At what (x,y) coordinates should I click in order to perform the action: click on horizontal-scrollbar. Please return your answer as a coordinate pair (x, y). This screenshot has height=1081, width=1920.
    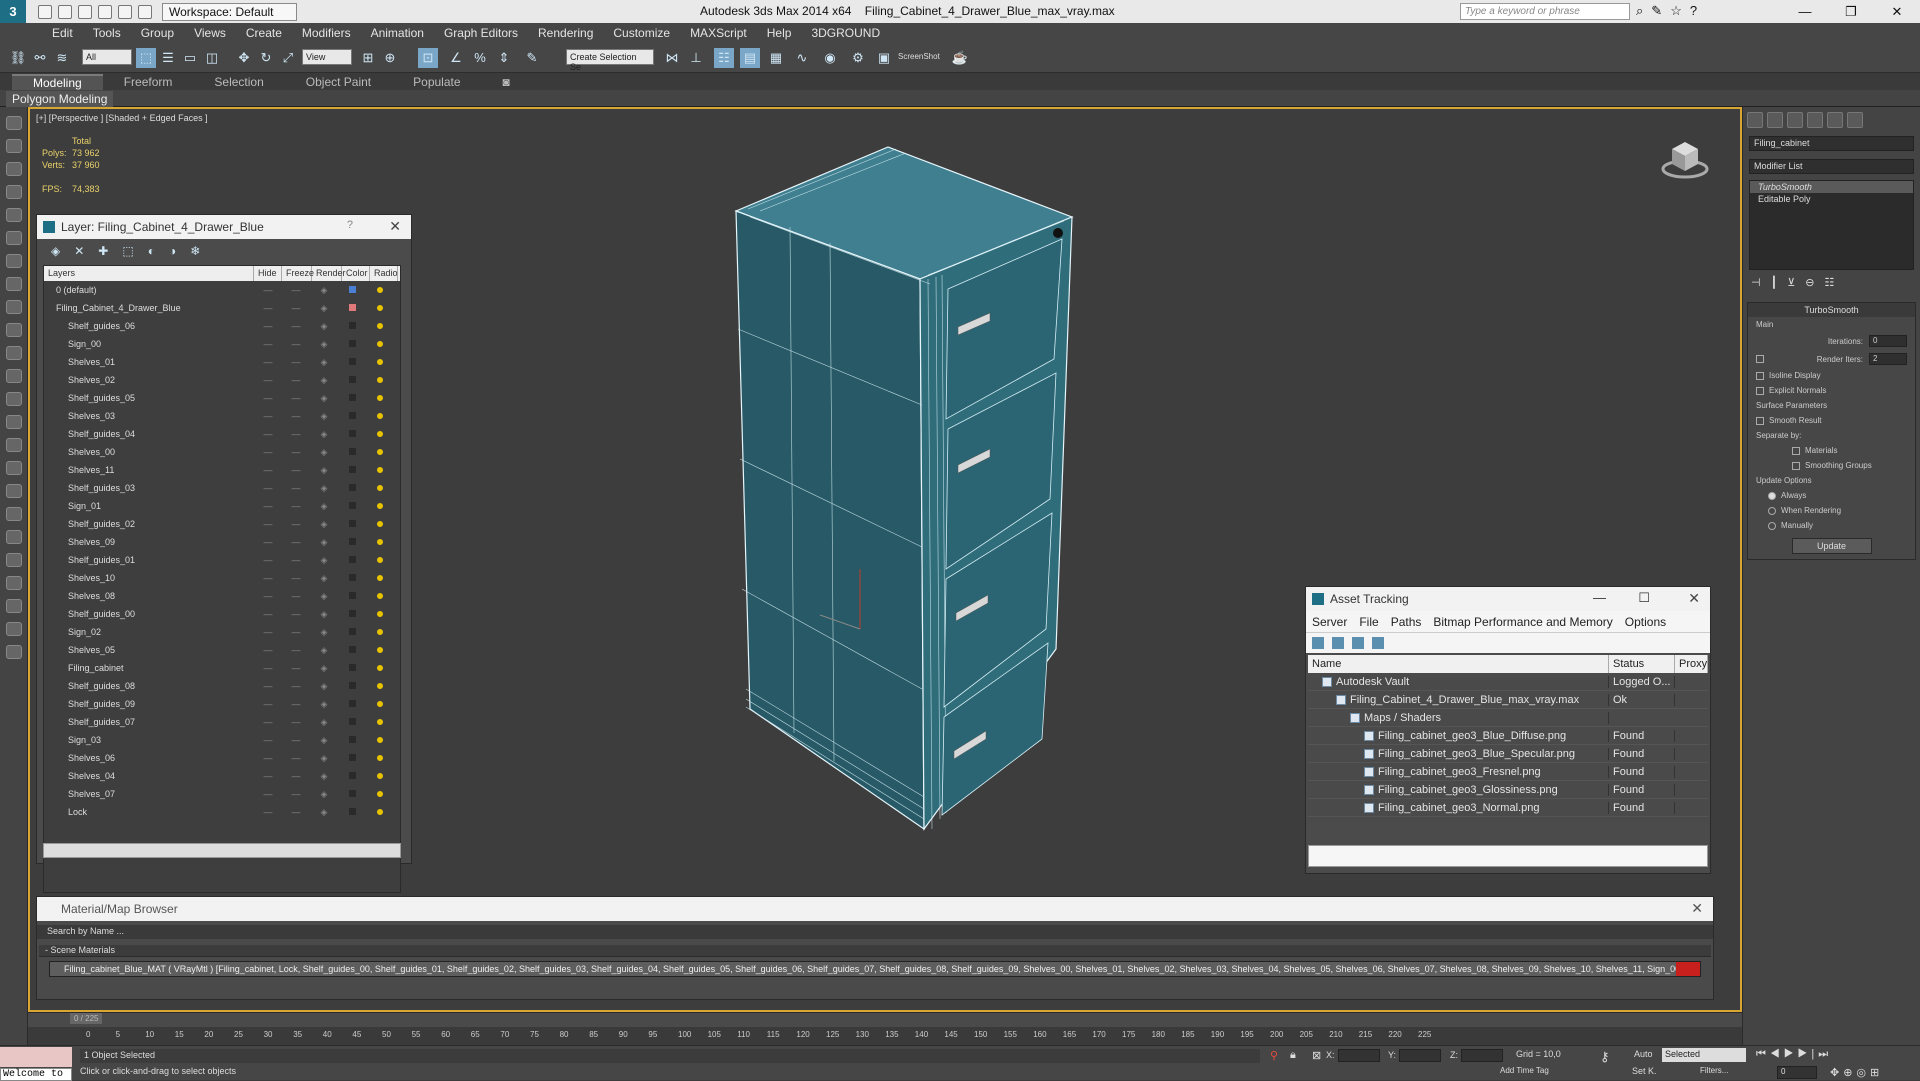
    Looking at the image, I should click on (222, 850).